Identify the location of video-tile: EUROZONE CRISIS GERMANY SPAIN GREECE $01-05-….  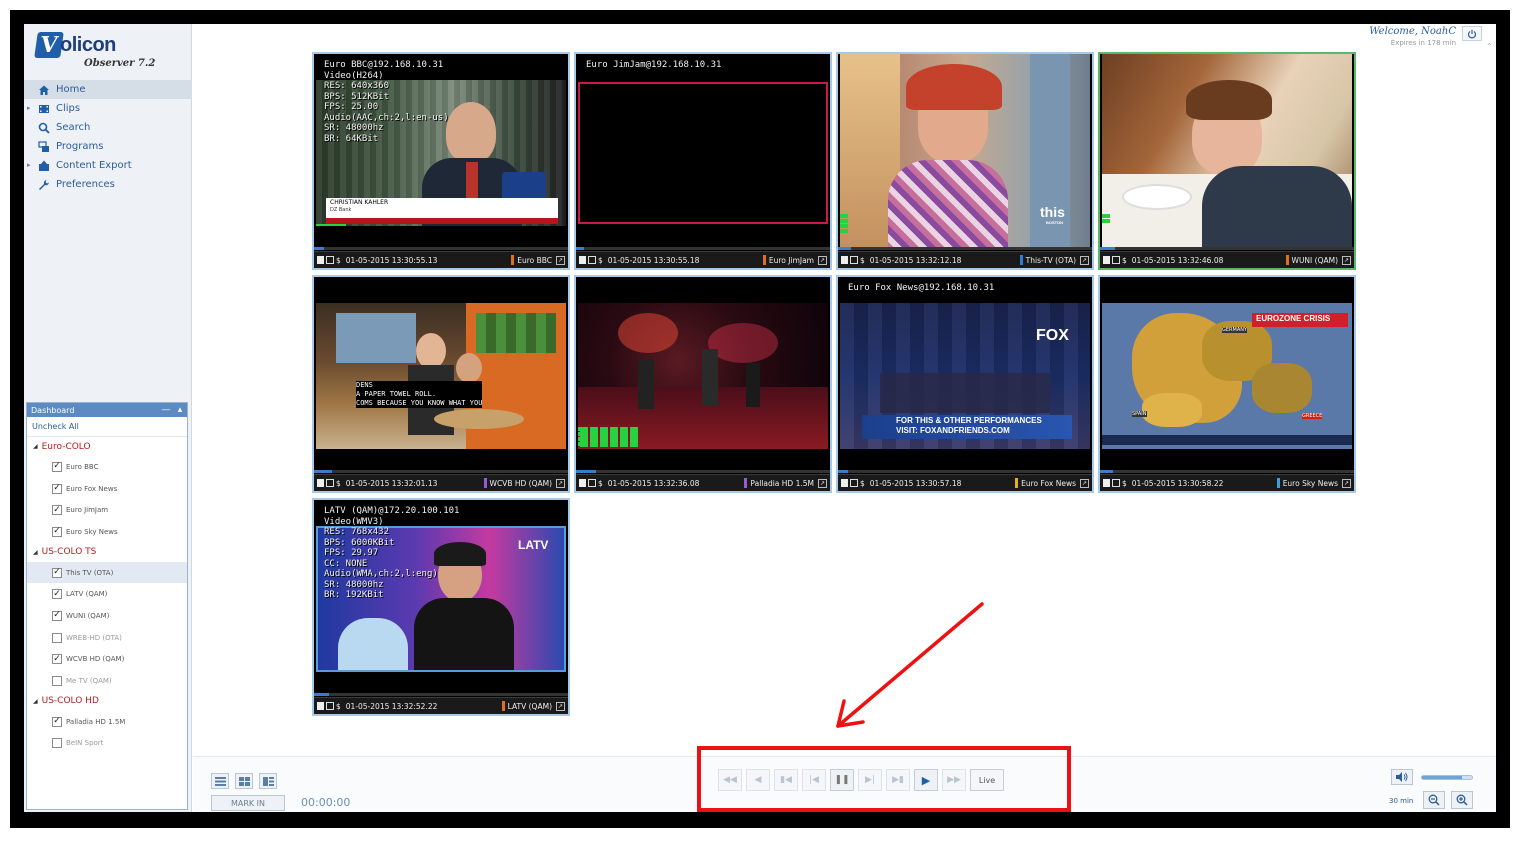
(1227, 384).